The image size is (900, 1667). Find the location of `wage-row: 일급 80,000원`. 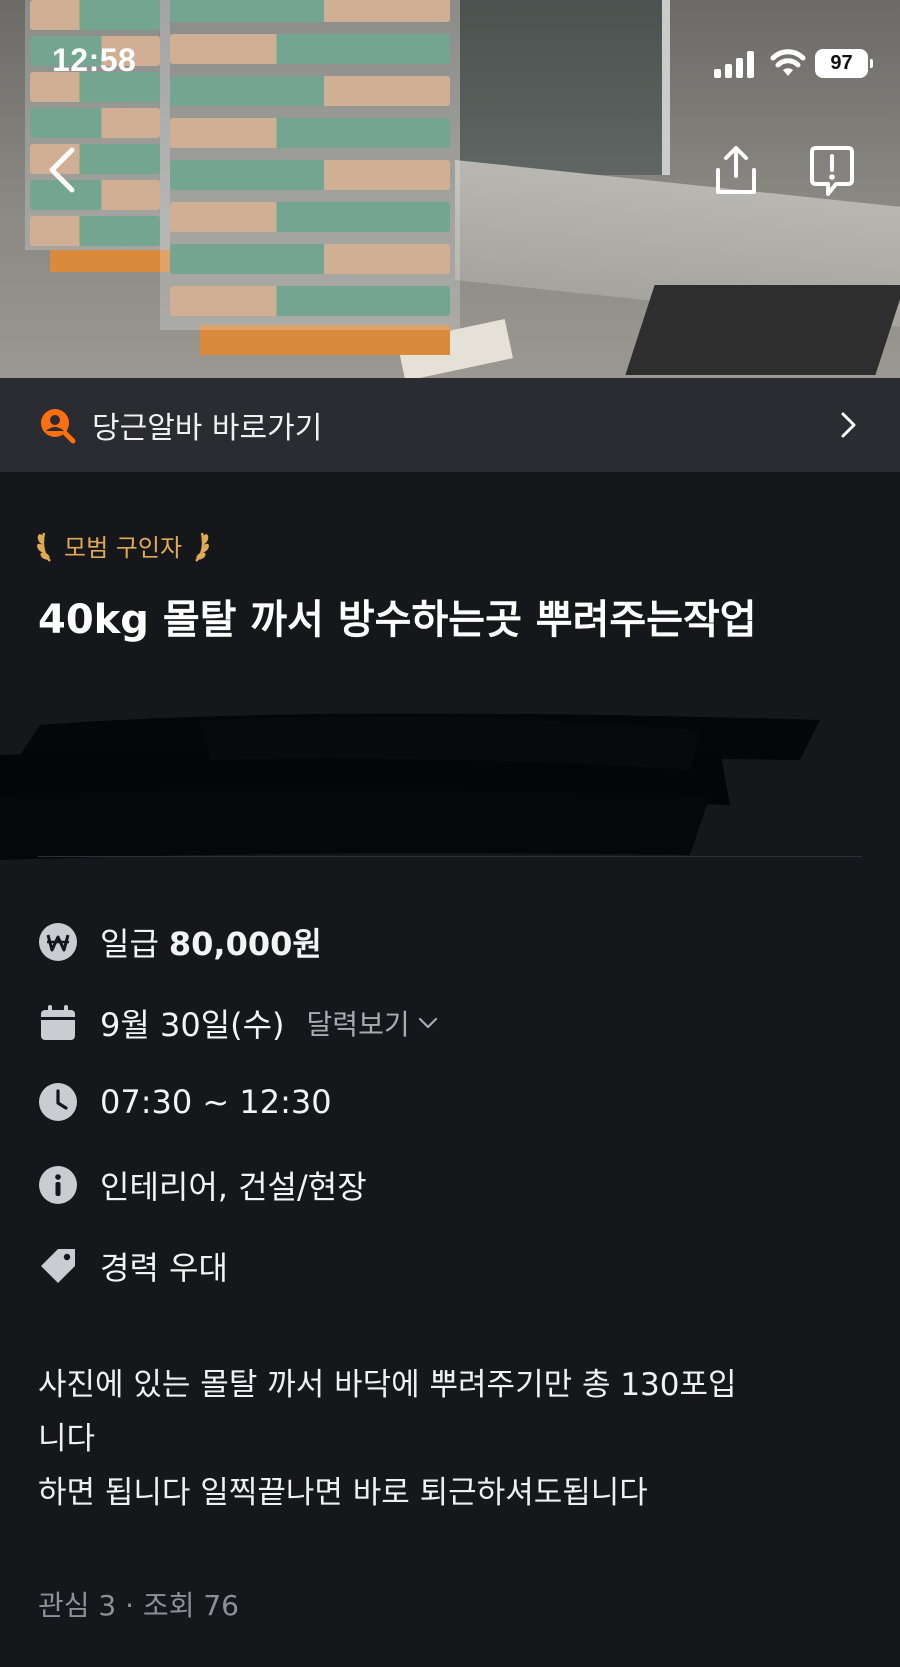

wage-row: 일급 80,000원 is located at coordinates (180, 942).